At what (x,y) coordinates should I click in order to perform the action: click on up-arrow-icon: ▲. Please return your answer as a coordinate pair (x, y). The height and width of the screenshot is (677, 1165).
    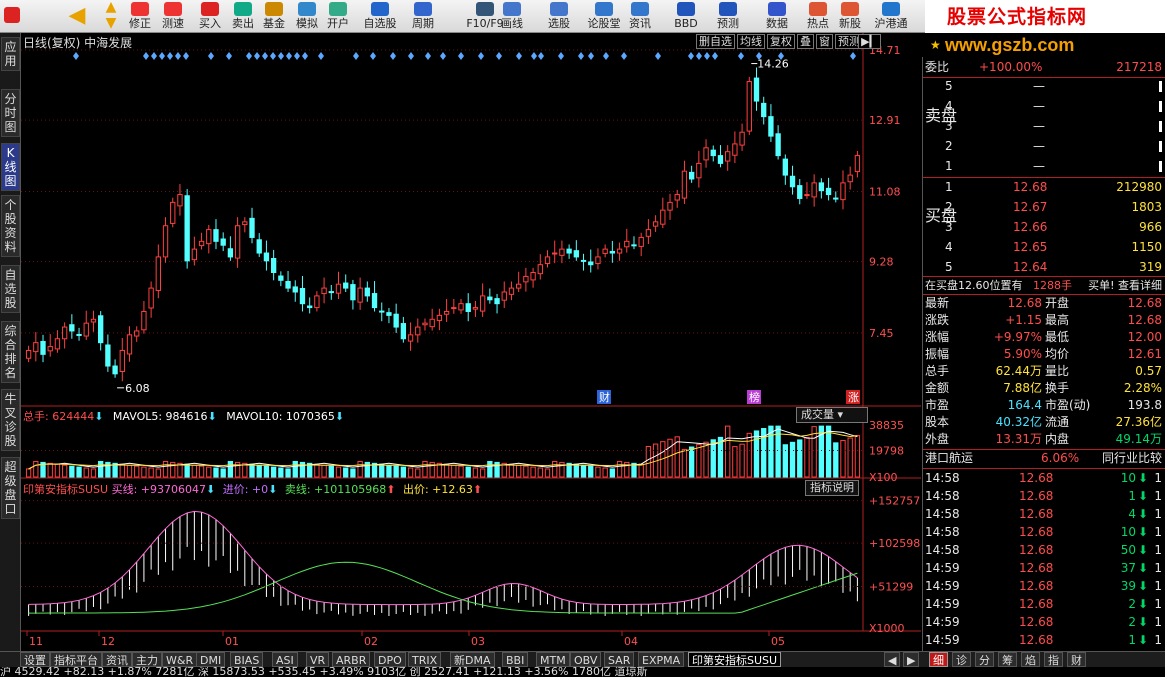
    Looking at the image, I should click on (111, 7).